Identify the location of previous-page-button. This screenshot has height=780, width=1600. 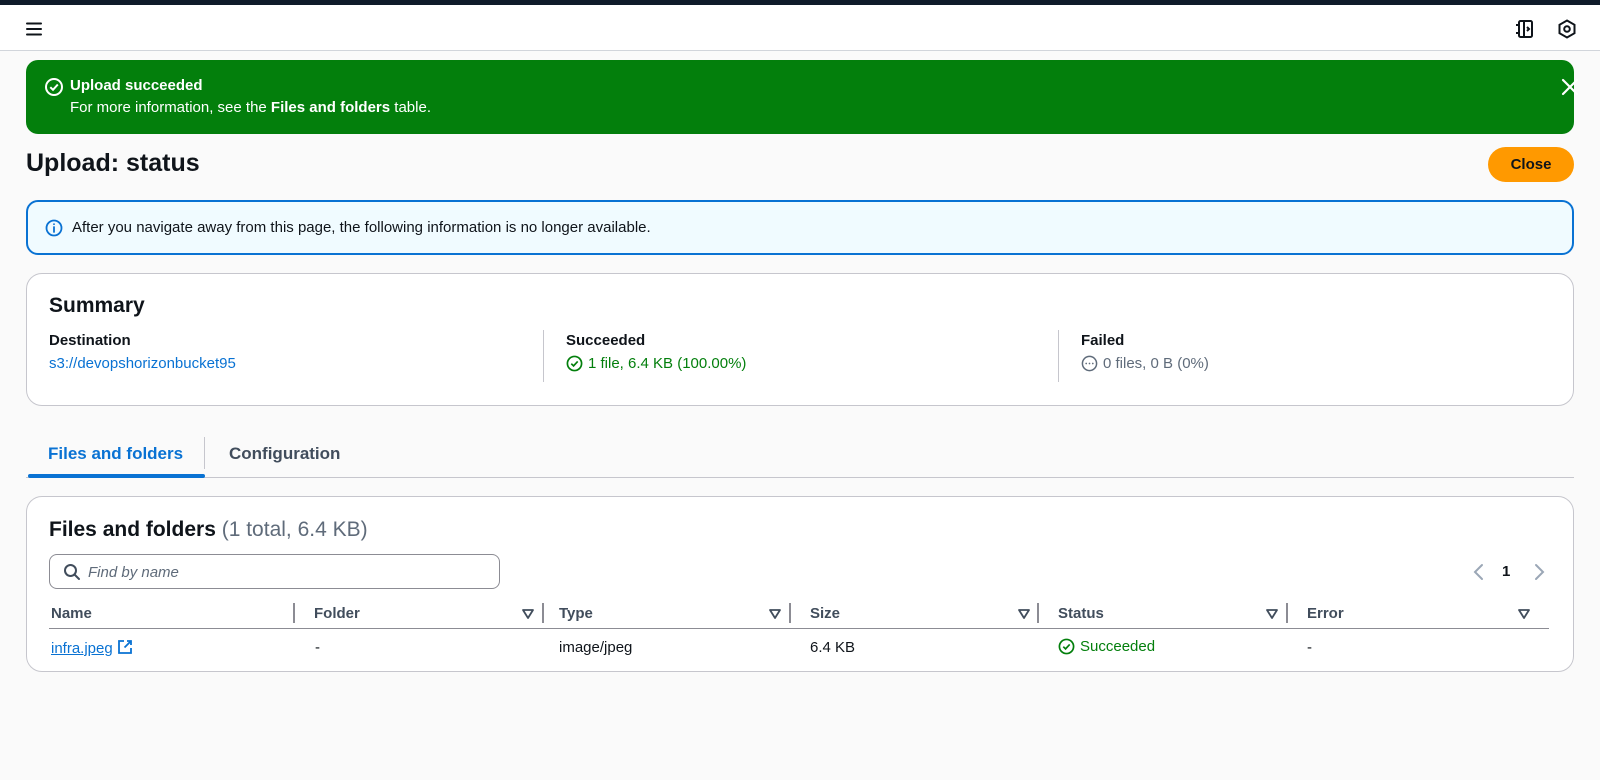
(1479, 572).